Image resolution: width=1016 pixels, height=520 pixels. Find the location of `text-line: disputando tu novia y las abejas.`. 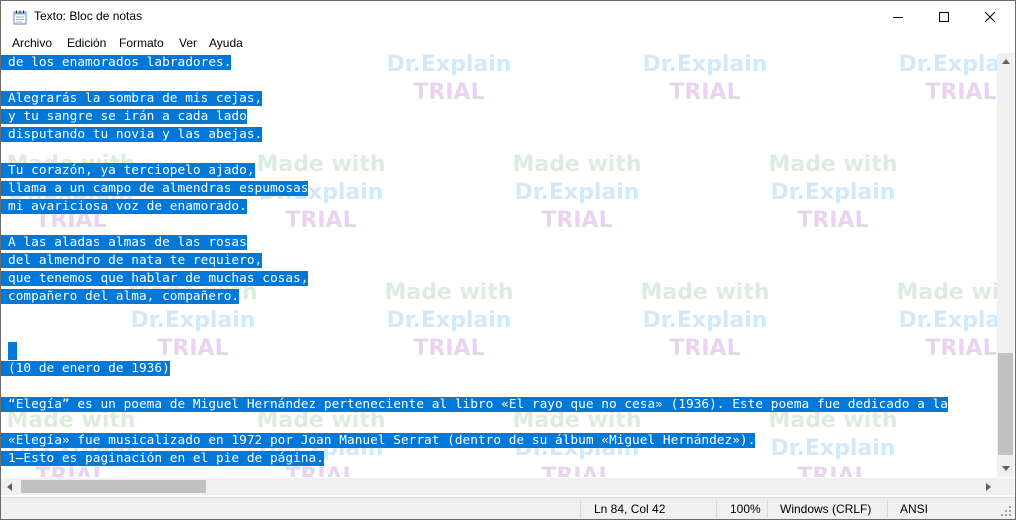

text-line: disputando tu novia y las abejas. is located at coordinates (132, 135).